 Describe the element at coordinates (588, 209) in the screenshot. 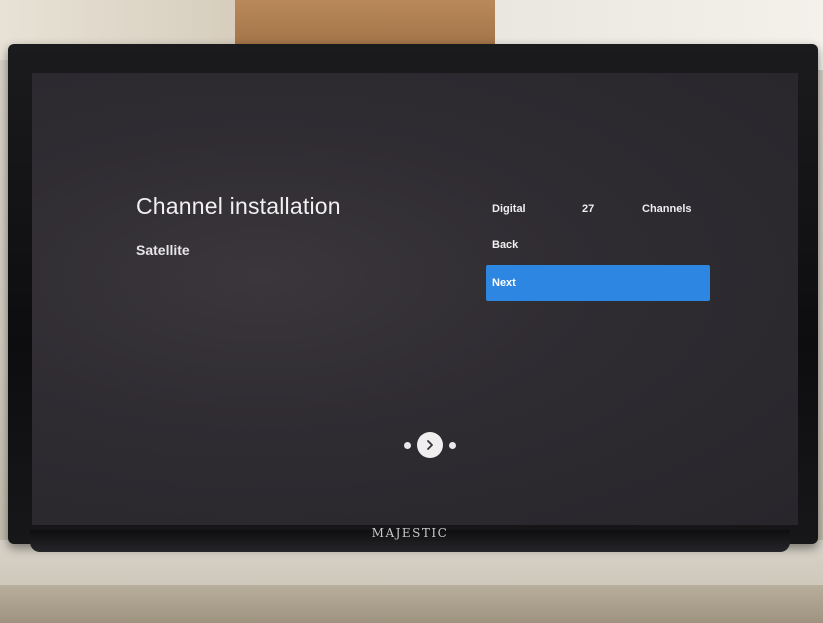

I see `channel-count: 27` at that location.